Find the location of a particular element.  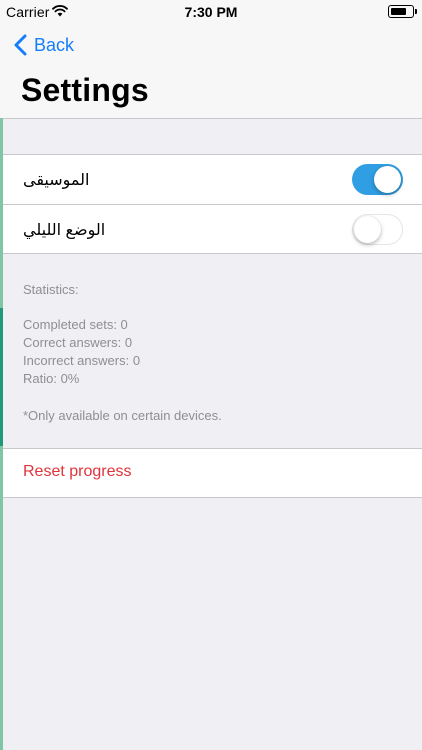

navigation-bar: Back Settings is located at coordinates (211, 71).